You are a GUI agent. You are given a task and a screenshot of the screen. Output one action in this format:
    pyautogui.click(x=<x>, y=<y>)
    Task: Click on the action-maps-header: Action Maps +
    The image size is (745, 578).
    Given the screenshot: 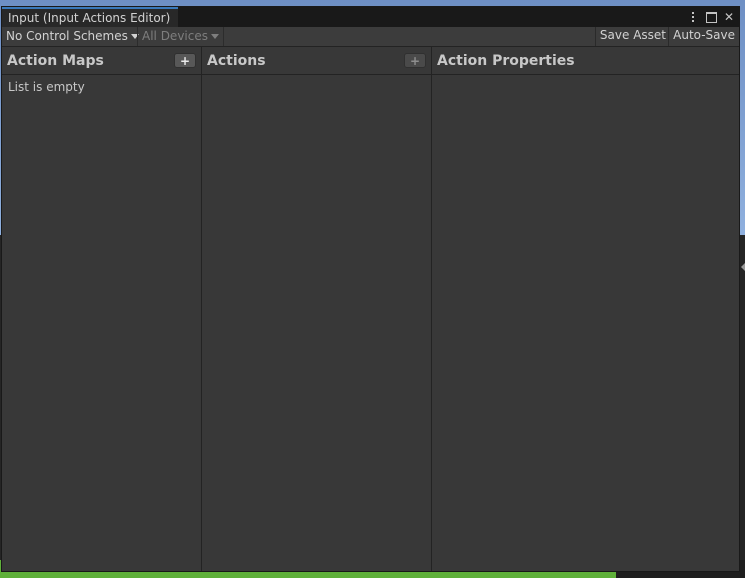 What is the action you would take?
    pyautogui.click(x=101, y=61)
    